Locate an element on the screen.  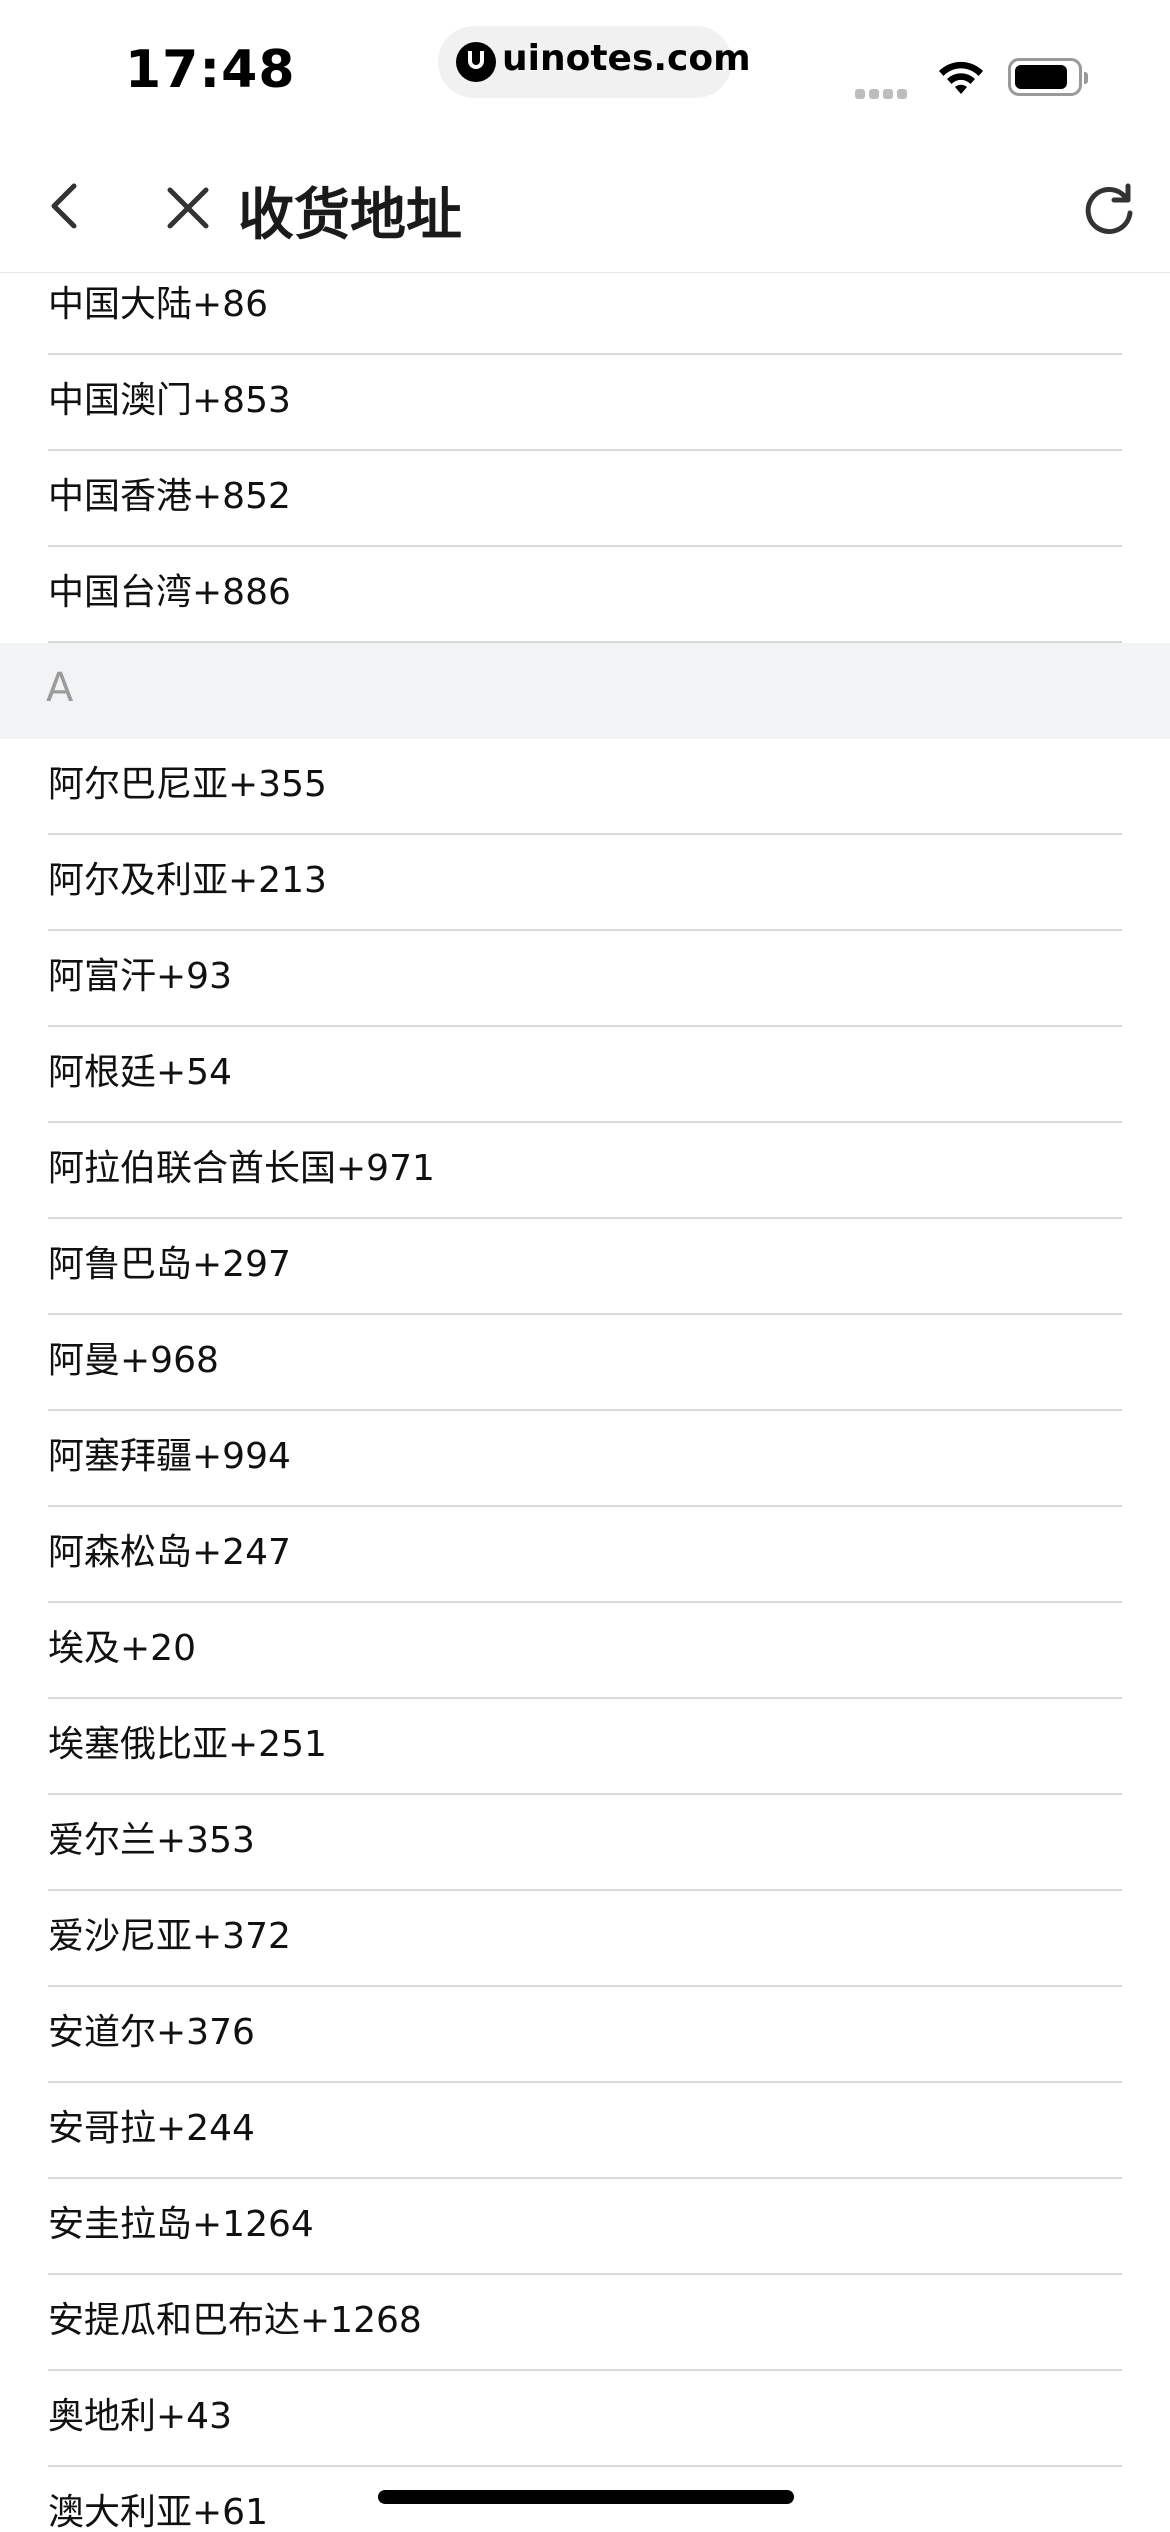
list-item-label: 中国澳门+853 is located at coordinates (169, 400).